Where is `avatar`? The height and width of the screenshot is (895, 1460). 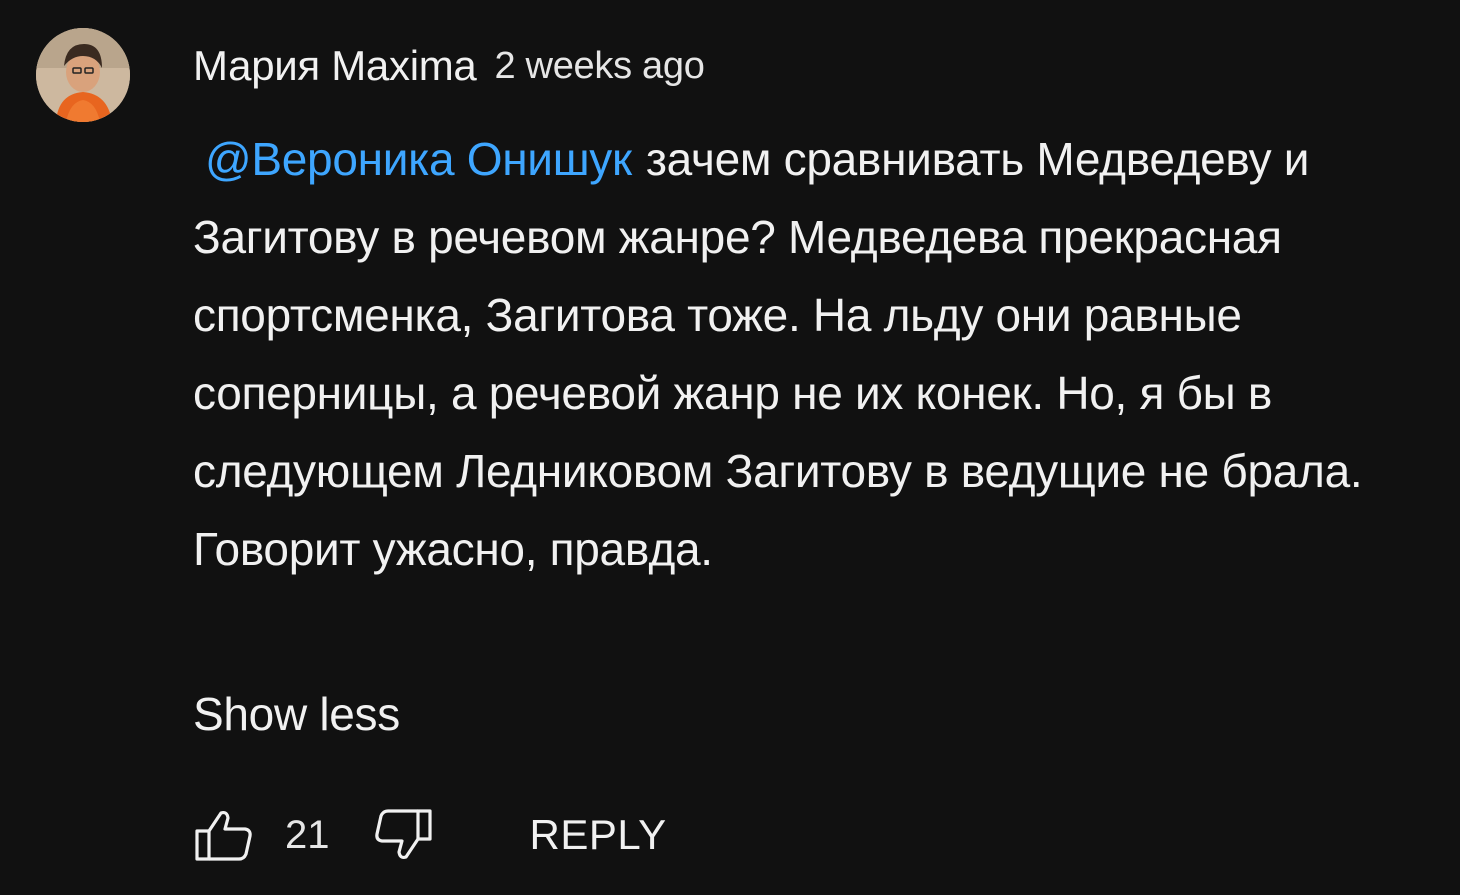 avatar is located at coordinates (83, 75).